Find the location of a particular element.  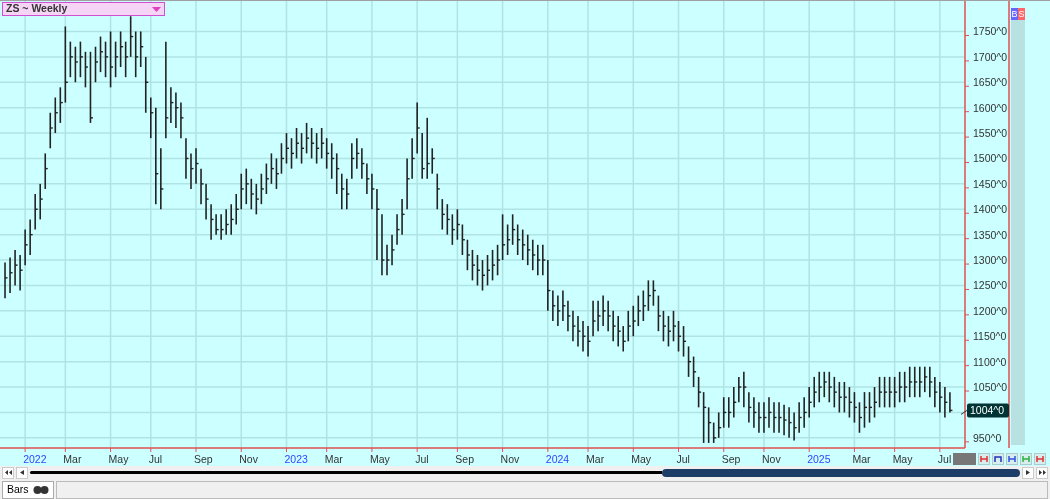

x-tick-label: 2023 is located at coordinates (296, 459).